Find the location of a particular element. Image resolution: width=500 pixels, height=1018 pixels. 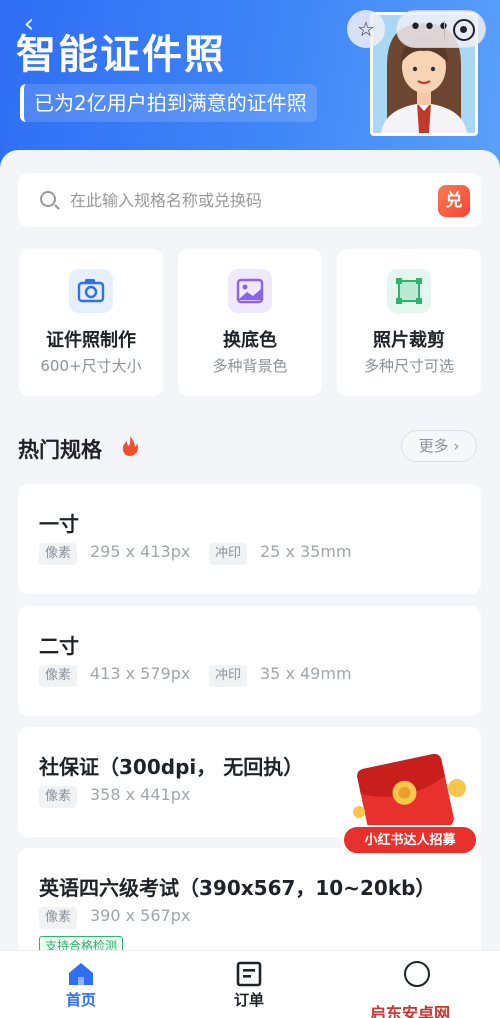

spec-name: 一寸 is located at coordinates (59, 524).